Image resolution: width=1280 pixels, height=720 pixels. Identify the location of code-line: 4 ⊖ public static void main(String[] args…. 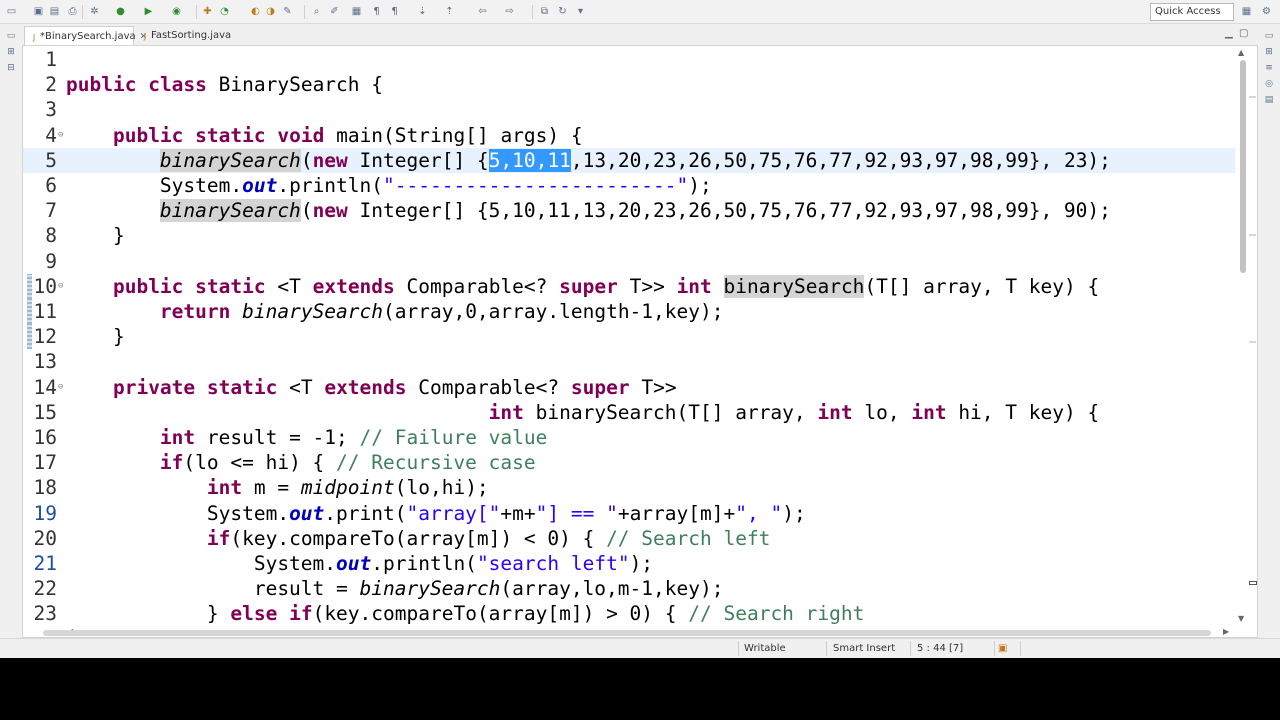
(629, 135).